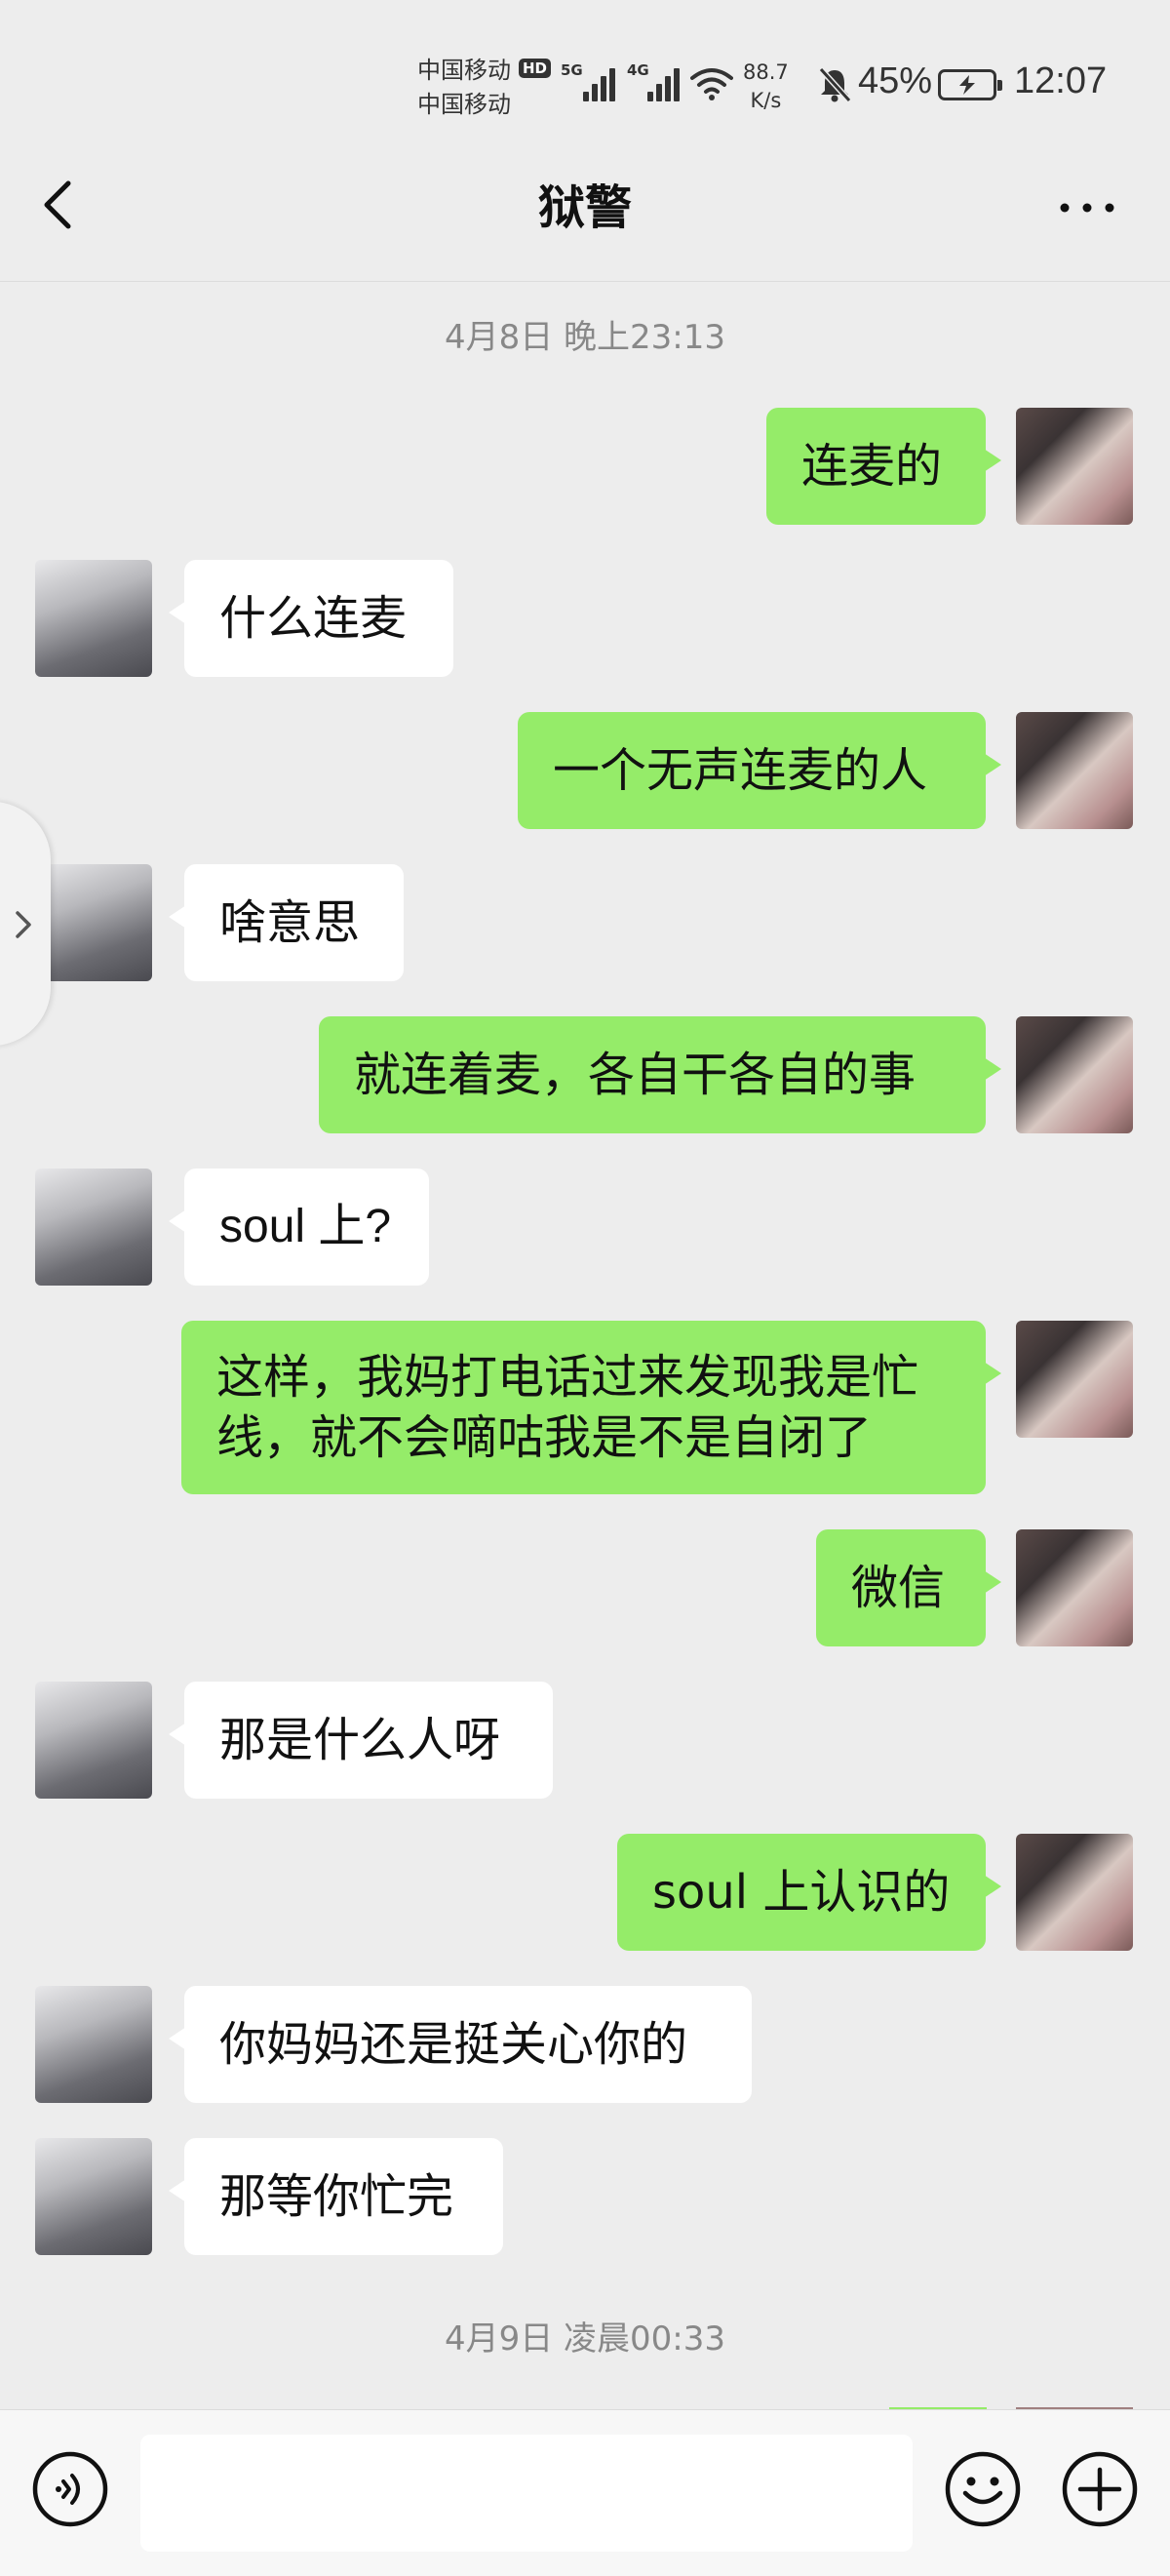  What do you see at coordinates (464, 70) in the screenshot?
I see `carrier-name-1: 中国移动` at bounding box center [464, 70].